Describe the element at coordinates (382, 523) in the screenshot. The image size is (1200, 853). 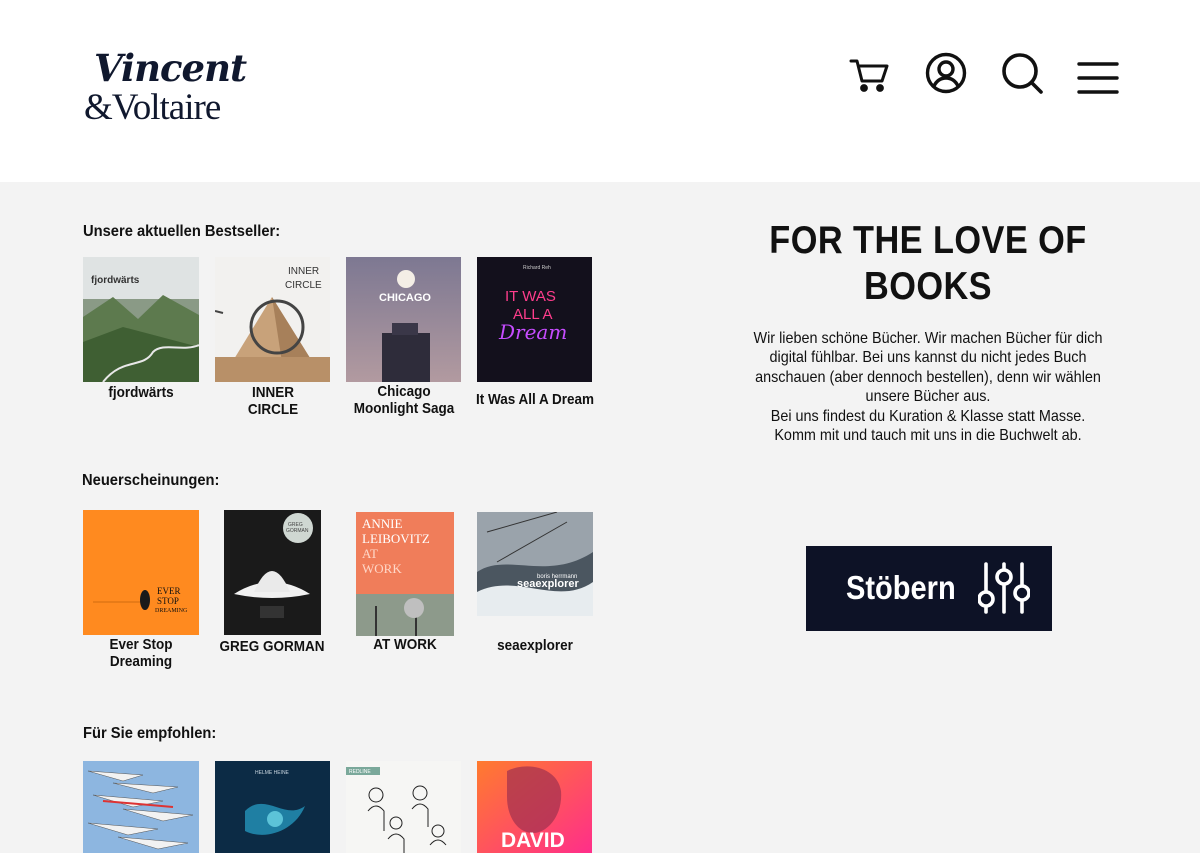
I see `svg-text: ANNIE` at that location.